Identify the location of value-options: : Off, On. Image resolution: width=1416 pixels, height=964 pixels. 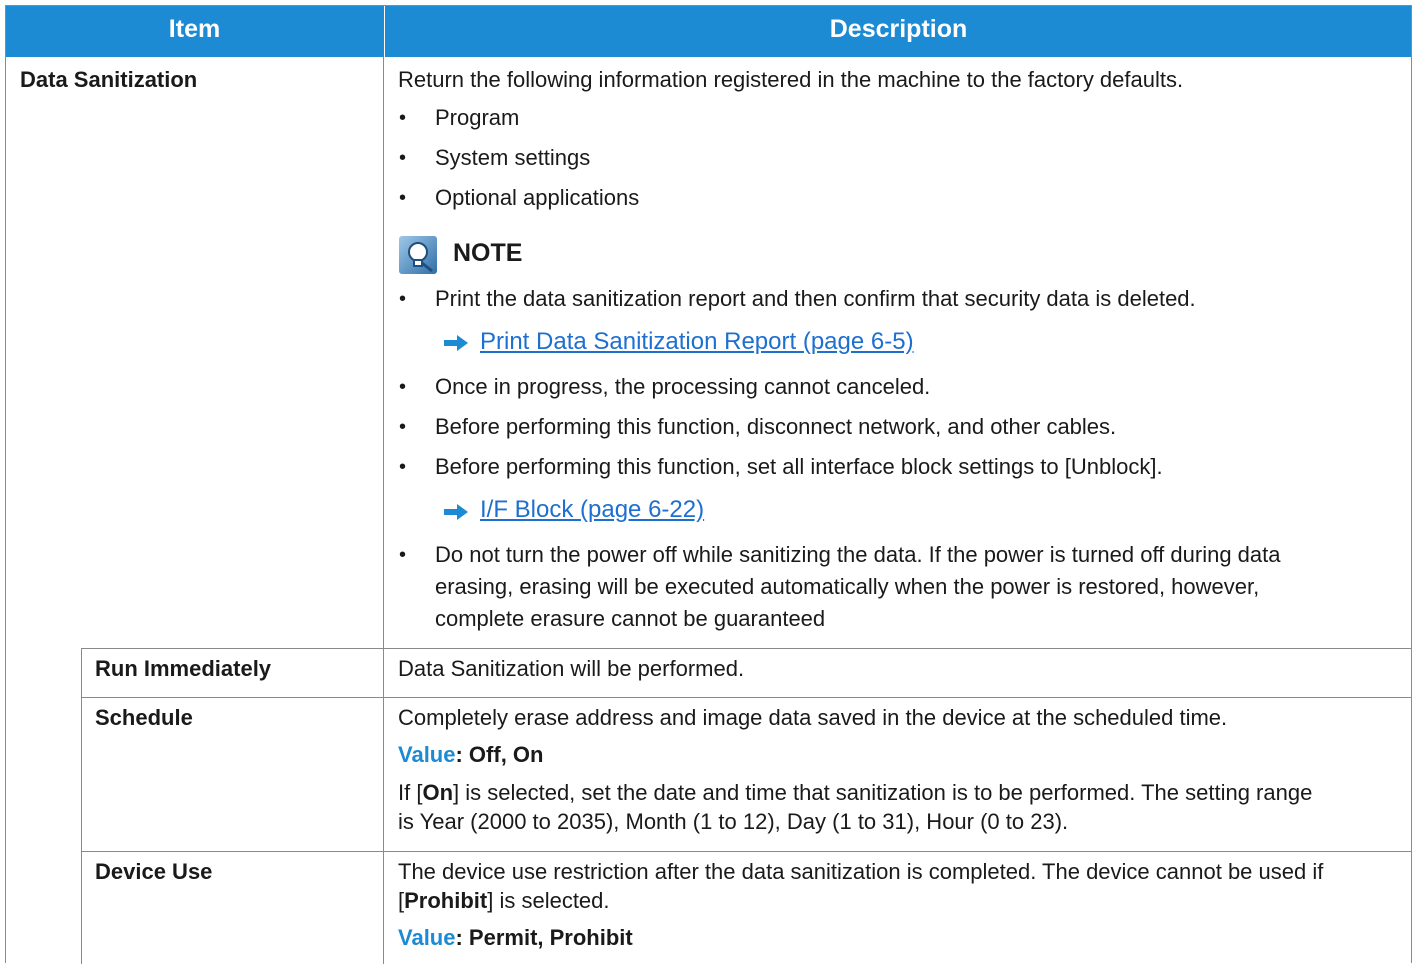
(499, 754).